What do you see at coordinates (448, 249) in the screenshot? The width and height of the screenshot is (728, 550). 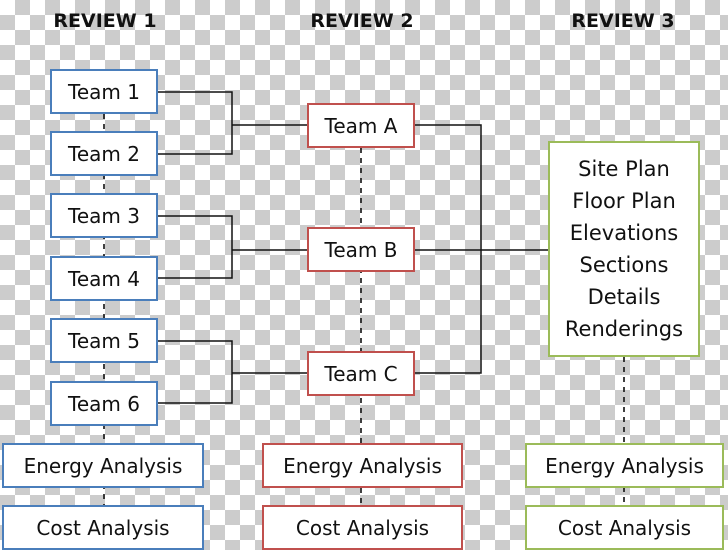 I see `bracket-team-a-c` at bounding box center [448, 249].